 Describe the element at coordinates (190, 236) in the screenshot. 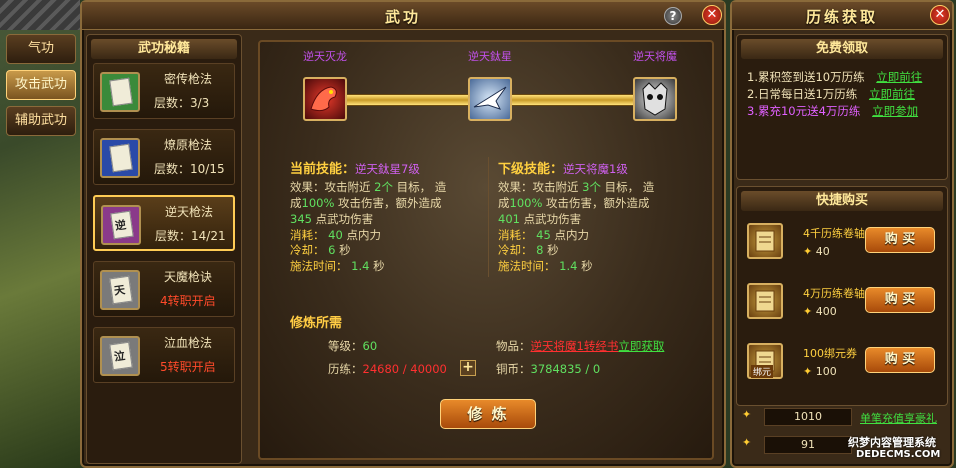

I see `skill-level: 层数：14/21` at that location.